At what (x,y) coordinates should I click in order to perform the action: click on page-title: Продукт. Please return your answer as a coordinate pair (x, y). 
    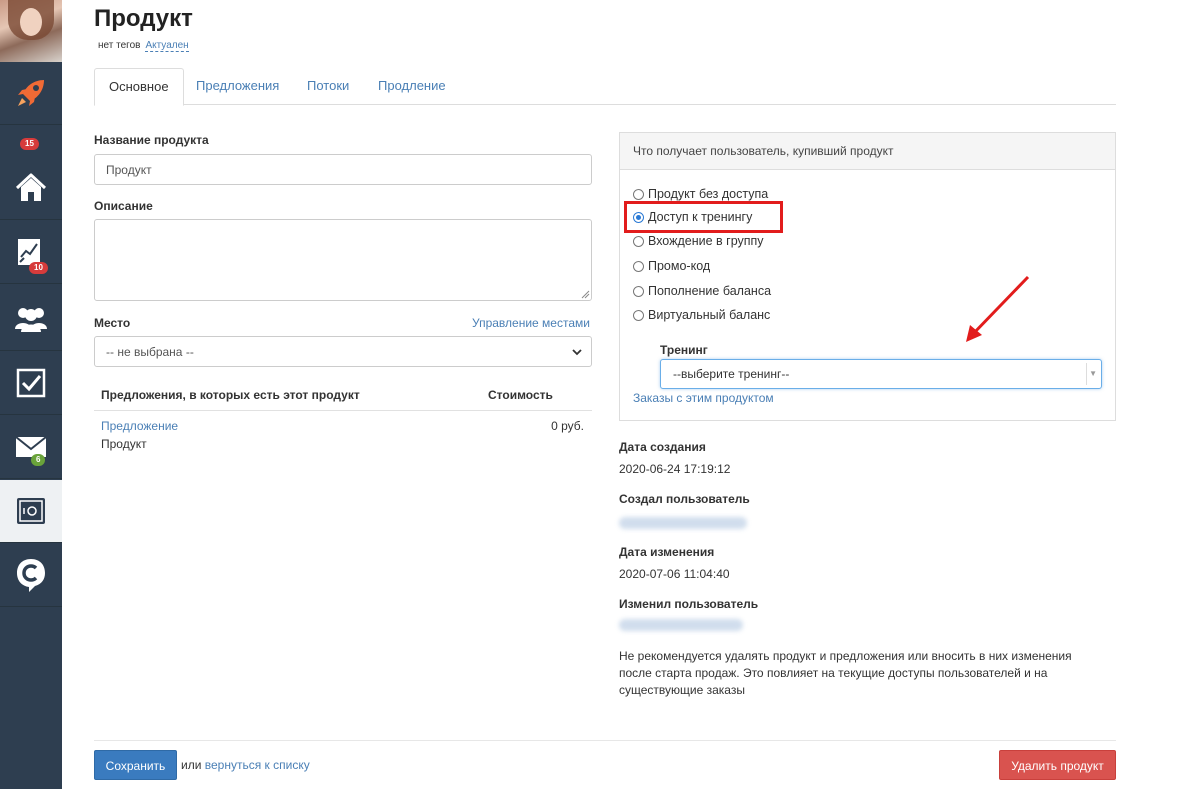
    Looking at the image, I should click on (143, 18).